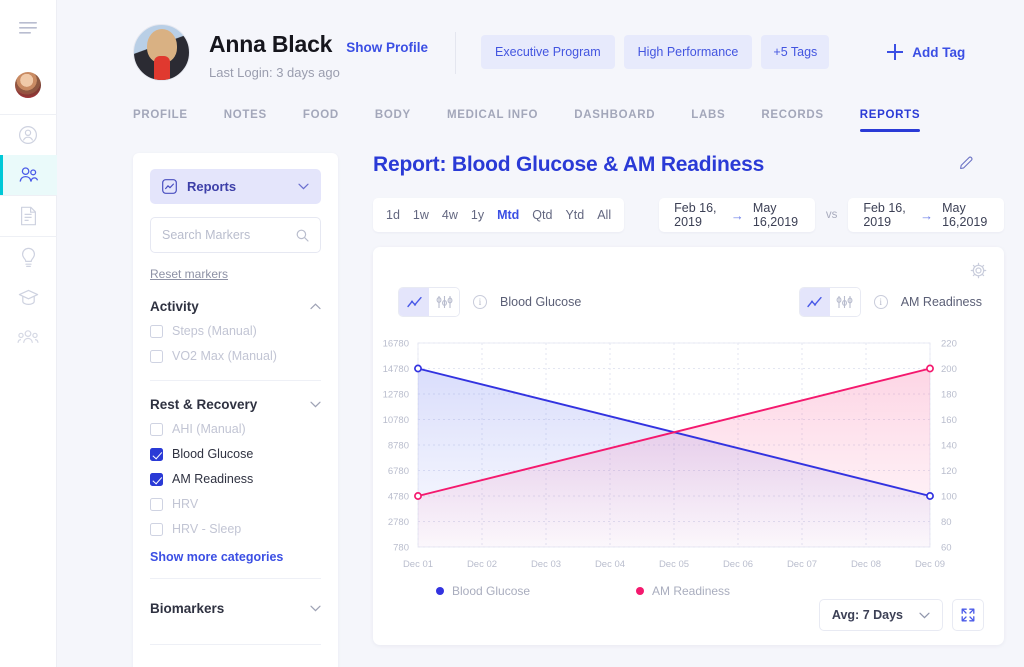 This screenshot has height=667, width=1024. What do you see at coordinates (688, 165) in the screenshot?
I see `report-title-row: Report: Blood Glucose & AM Readiness` at bounding box center [688, 165].